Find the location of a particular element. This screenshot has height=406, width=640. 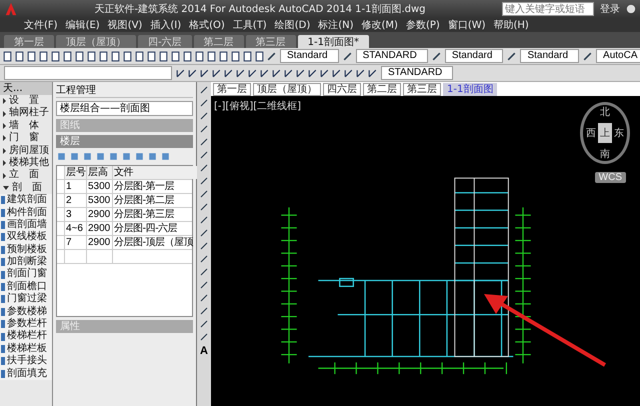

app-logo-icon is located at coordinates (11, 9).